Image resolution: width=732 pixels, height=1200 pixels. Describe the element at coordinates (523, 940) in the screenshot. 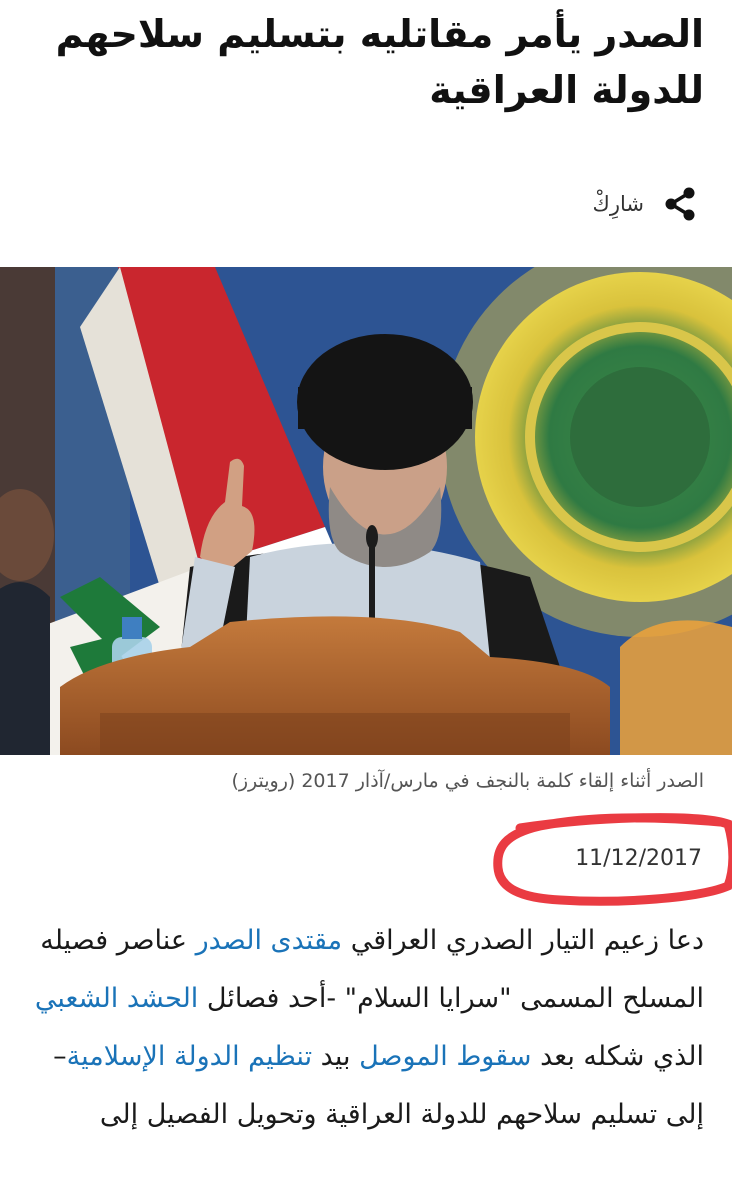

I see `body-text-segment: دعا زعيم التيار الصدري العراقي` at that location.